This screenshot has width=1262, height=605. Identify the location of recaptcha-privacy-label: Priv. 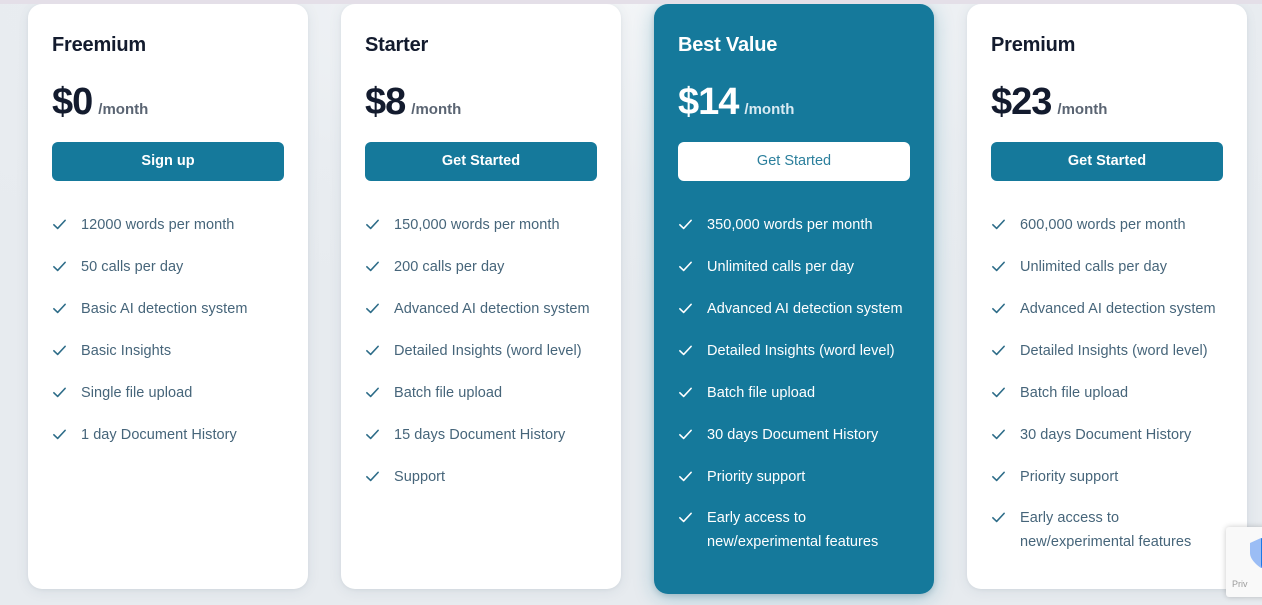
(1240, 584).